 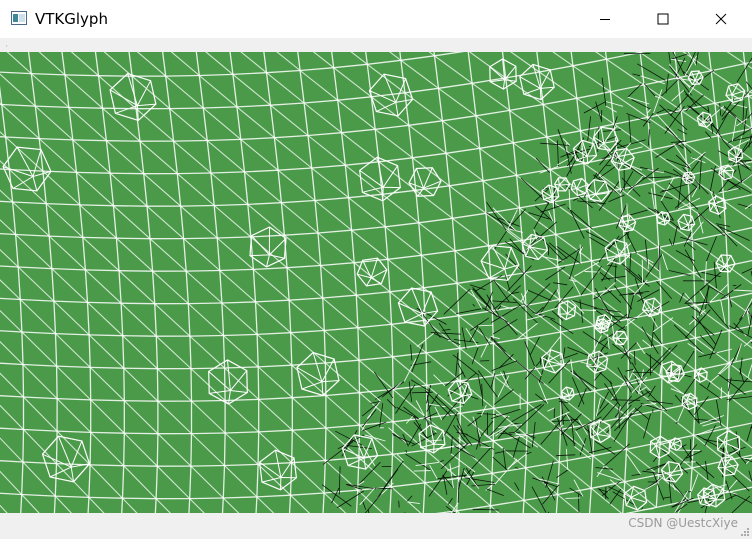 I want to click on close-icon, so click(x=721, y=19).